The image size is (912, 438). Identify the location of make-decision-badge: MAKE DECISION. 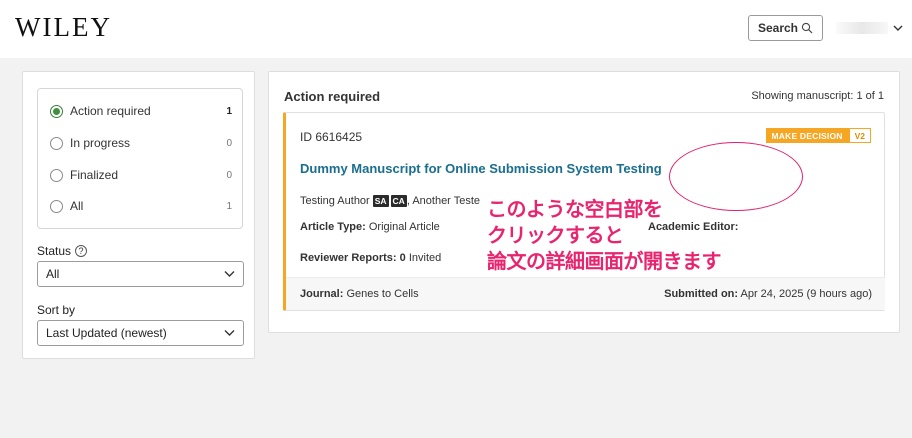
(807, 135).